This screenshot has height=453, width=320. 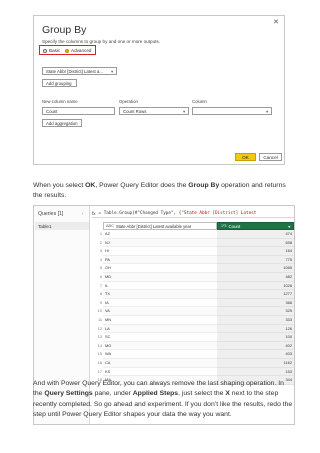 I want to click on state-cell: NJ, so click(x=160, y=243).